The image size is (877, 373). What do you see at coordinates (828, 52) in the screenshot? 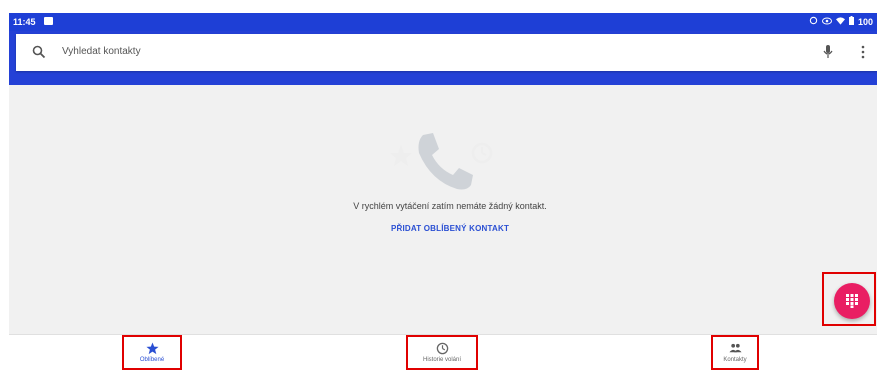
I see `mic-icon` at bounding box center [828, 52].